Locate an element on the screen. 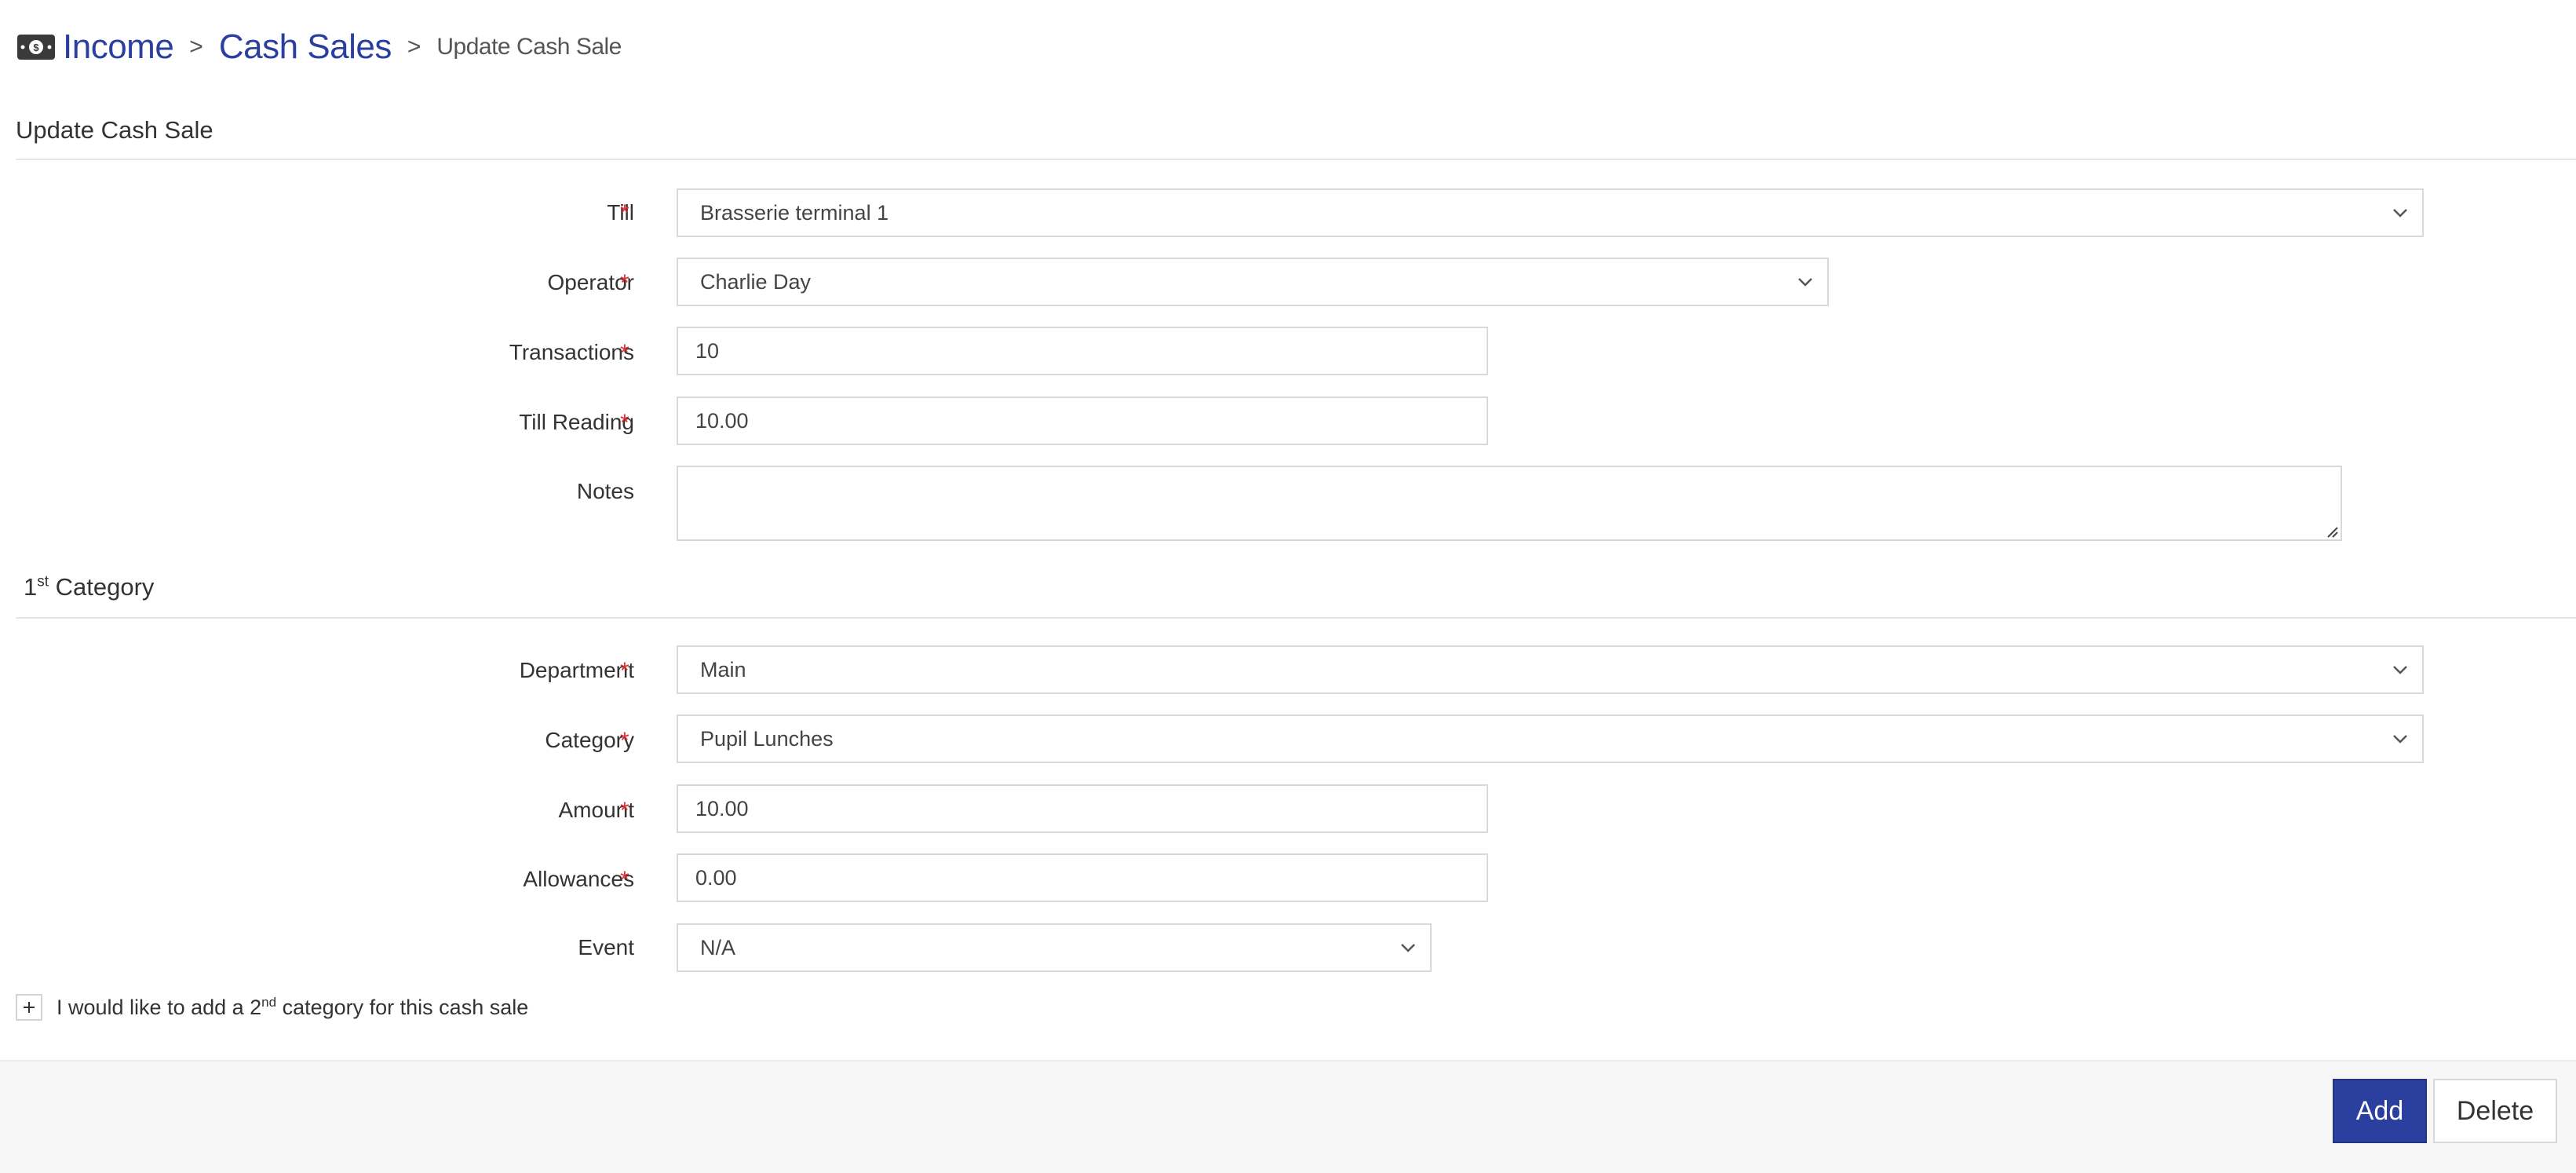 The height and width of the screenshot is (1173, 2576). transactions-input is located at coordinates (1082, 351).